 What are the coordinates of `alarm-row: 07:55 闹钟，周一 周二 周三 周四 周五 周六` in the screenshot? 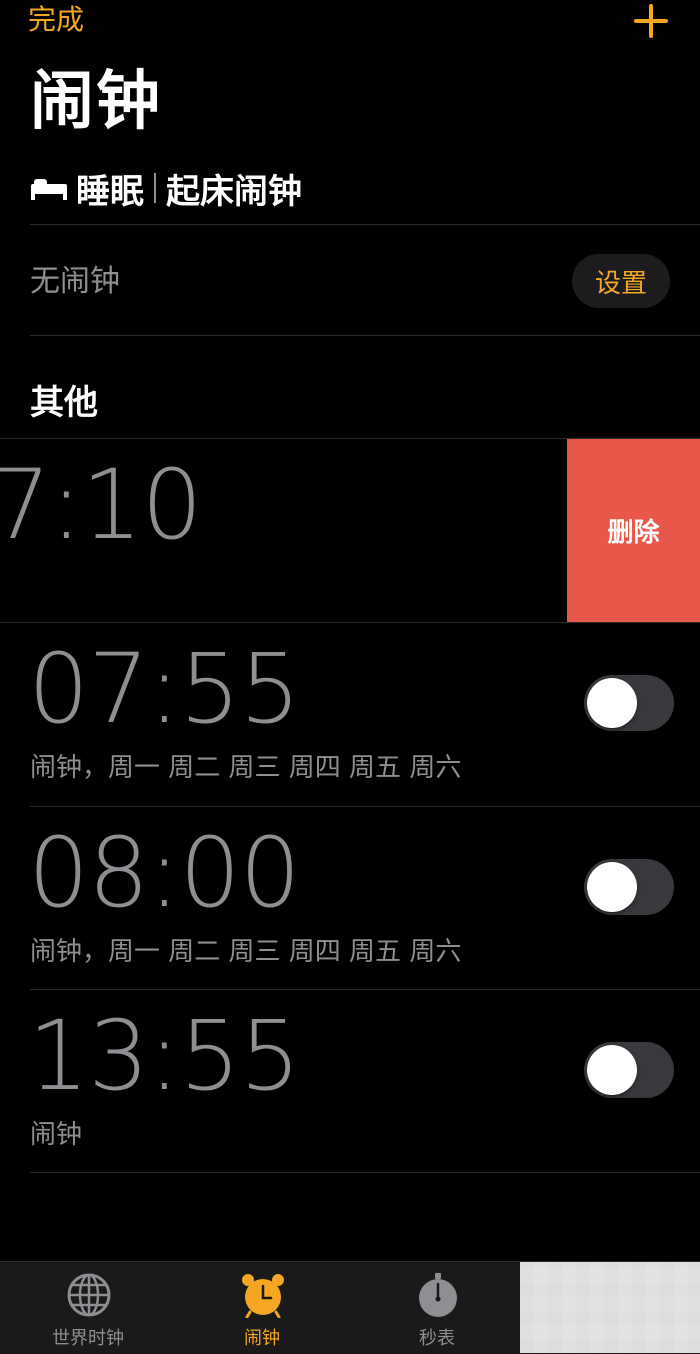 It's located at (350, 714).